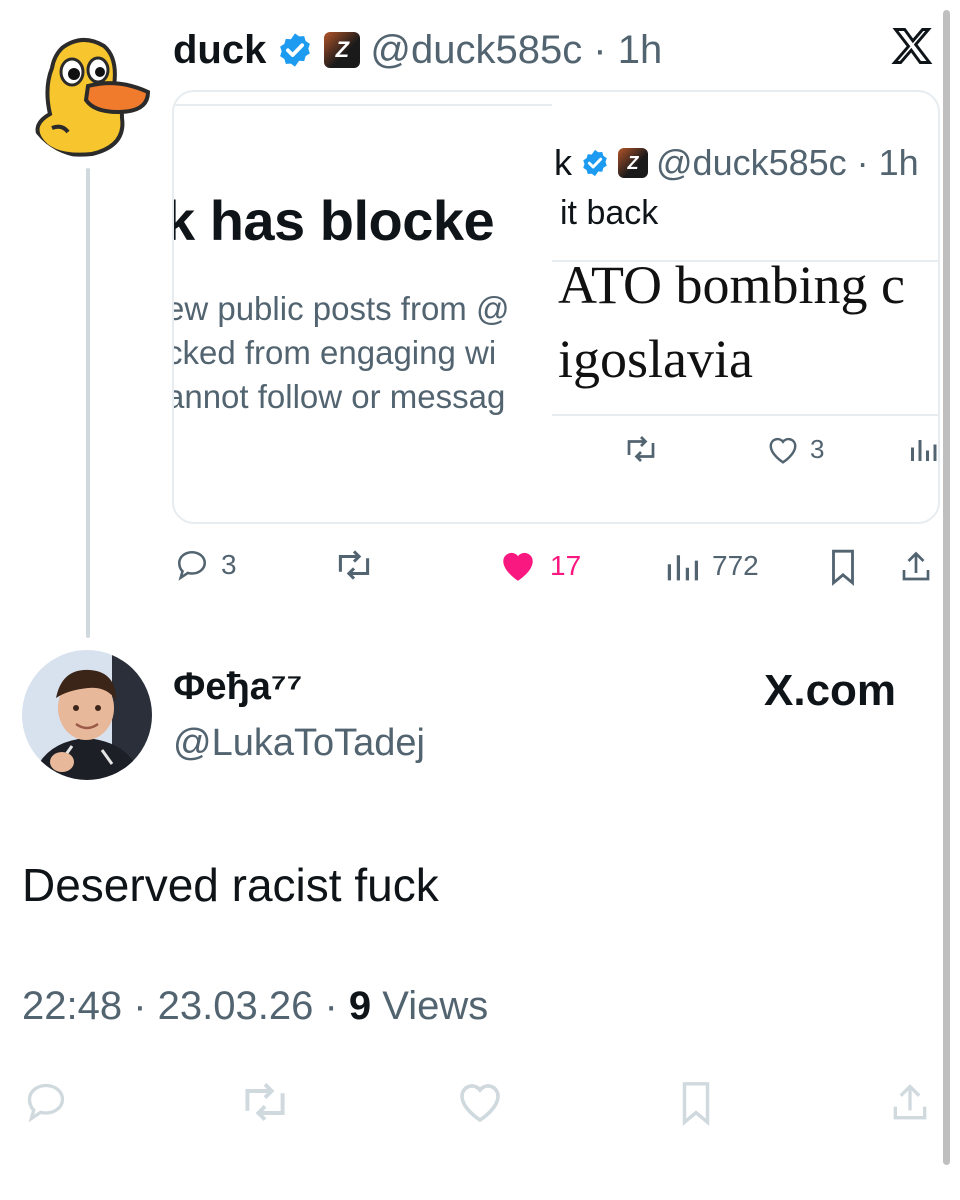 Image resolution: width=960 pixels, height=1200 pixels. What do you see at coordinates (299, 743) in the screenshot?
I see `reply-author-handle: @LukaToTadej` at bounding box center [299, 743].